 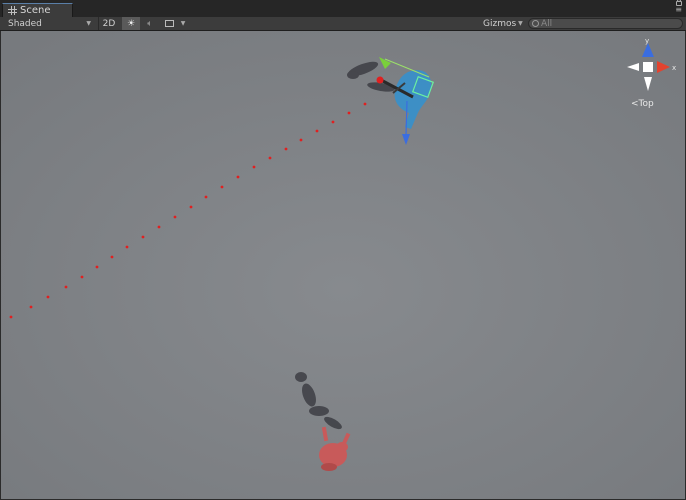 I want to click on 2d-toggle-button: 2D, so click(x=108, y=23).